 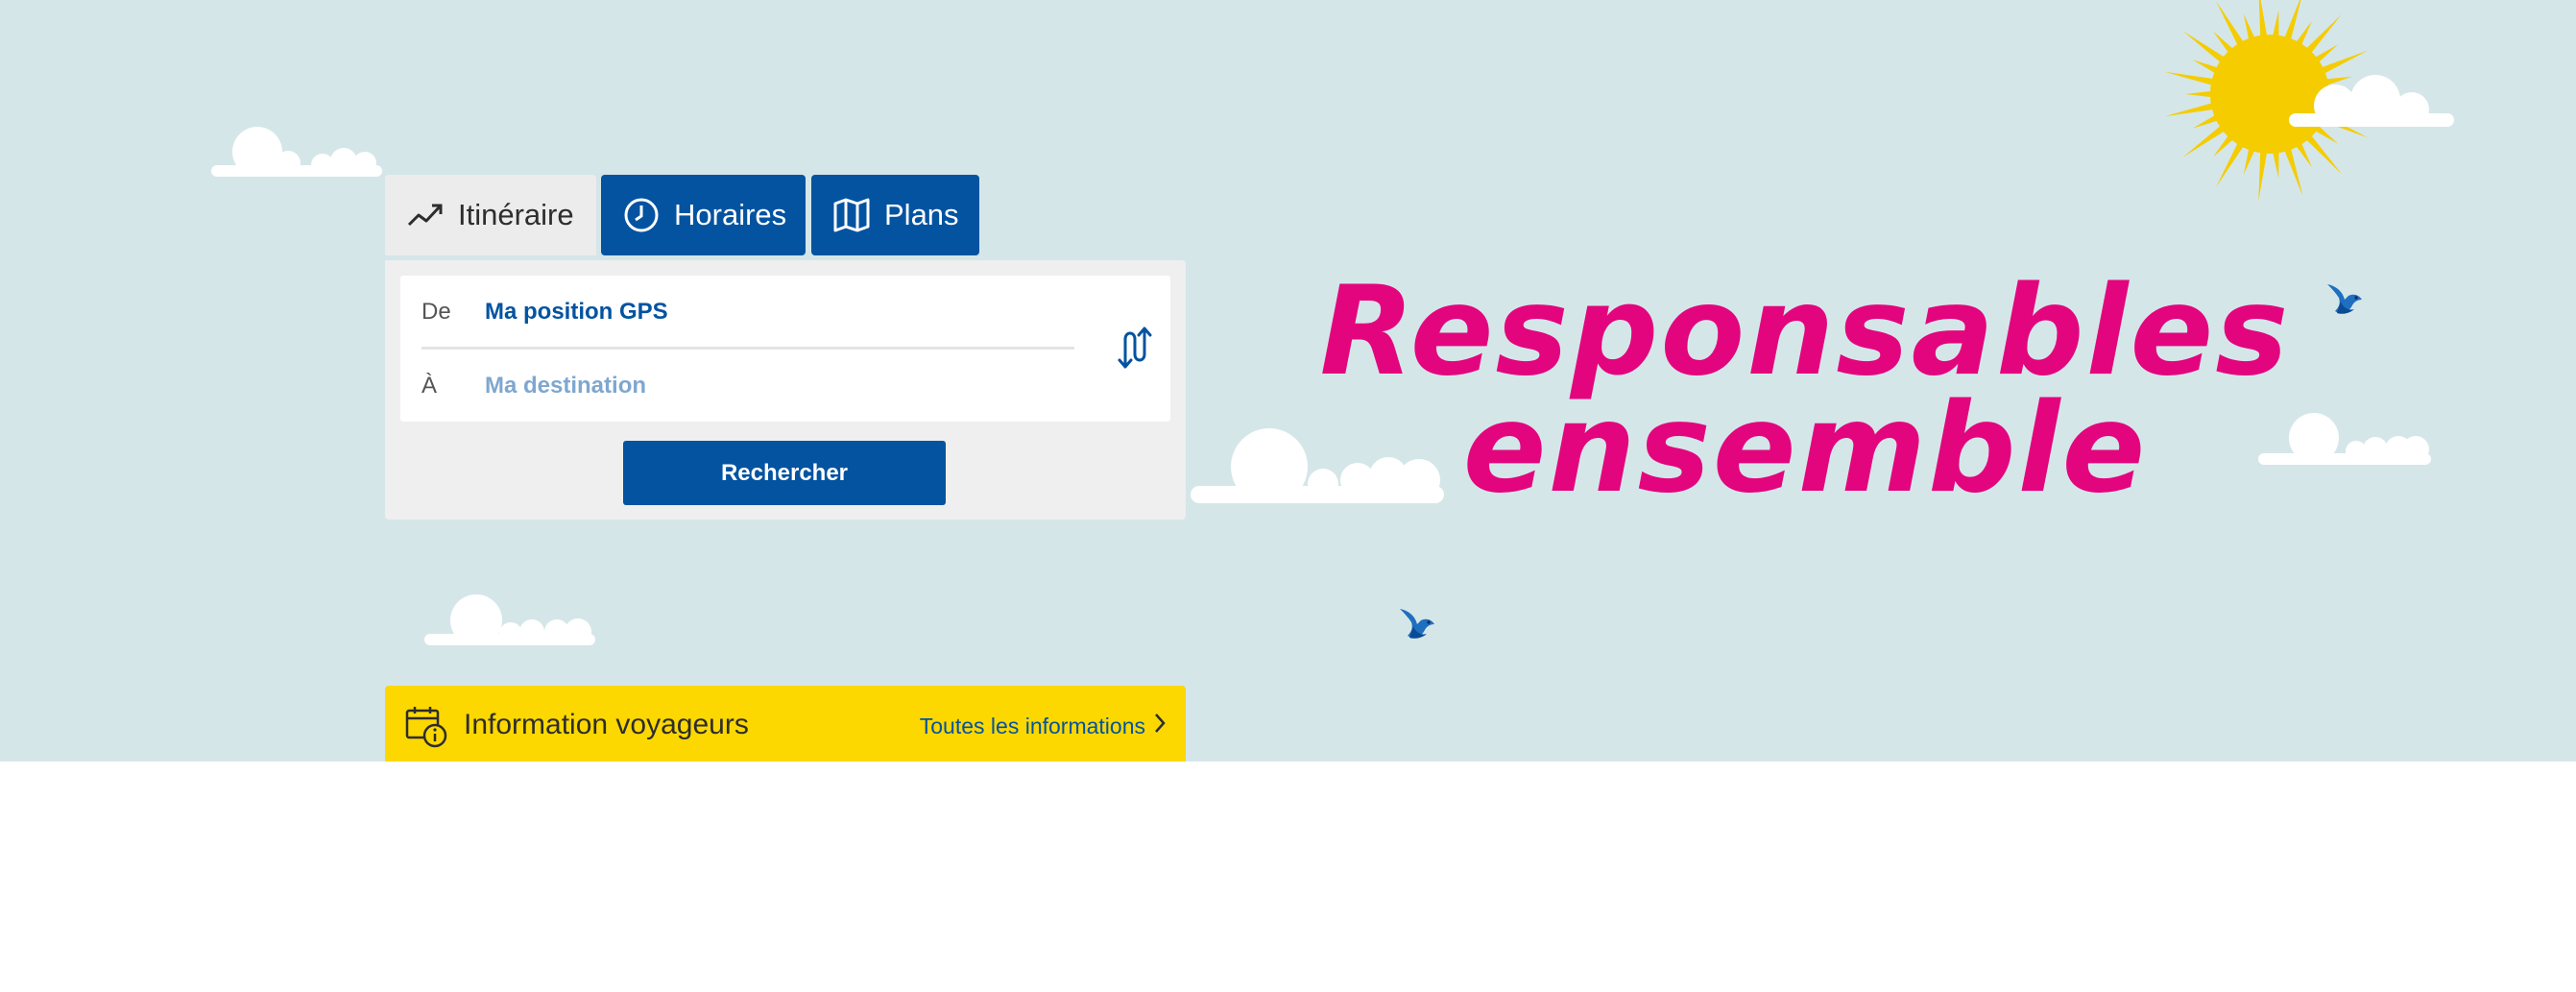 I want to click on from-label: De, so click(x=436, y=312).